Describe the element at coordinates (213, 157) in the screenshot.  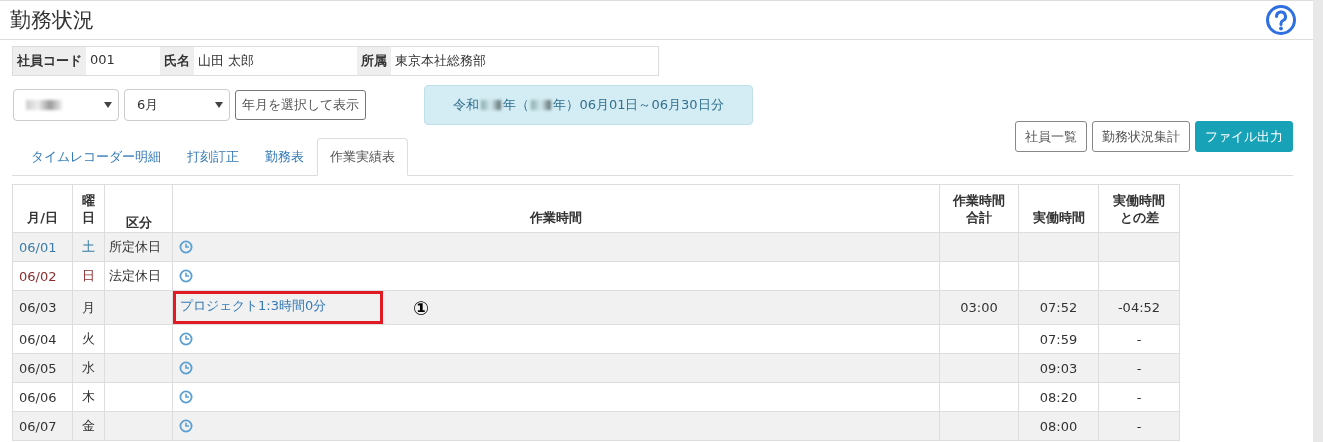
I see `tab: 打刻訂正` at that location.